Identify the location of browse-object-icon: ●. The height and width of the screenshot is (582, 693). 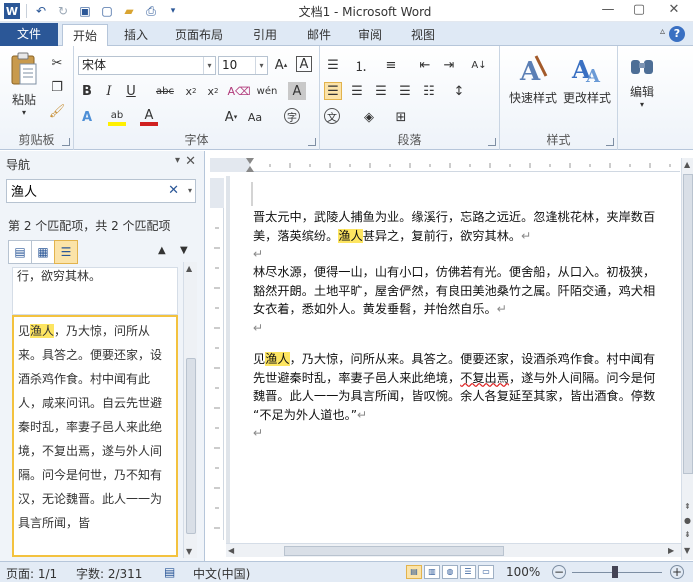
(687, 520).